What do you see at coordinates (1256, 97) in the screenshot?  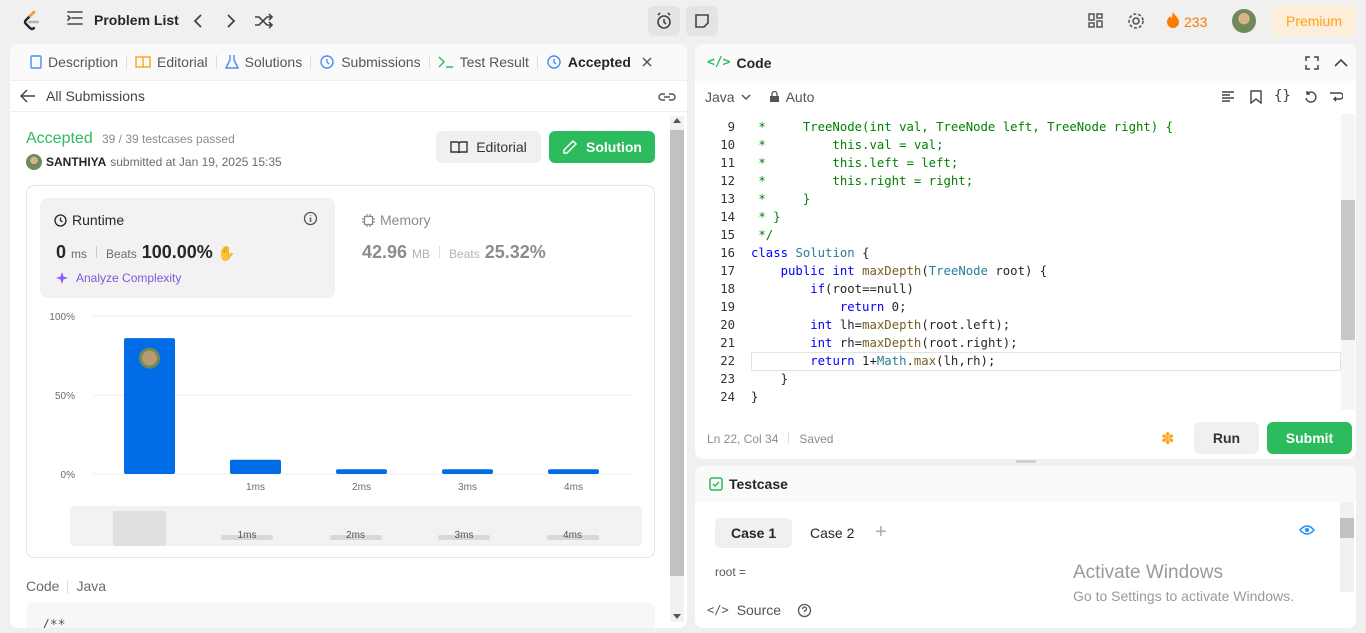 I see `bookmark-icon` at bounding box center [1256, 97].